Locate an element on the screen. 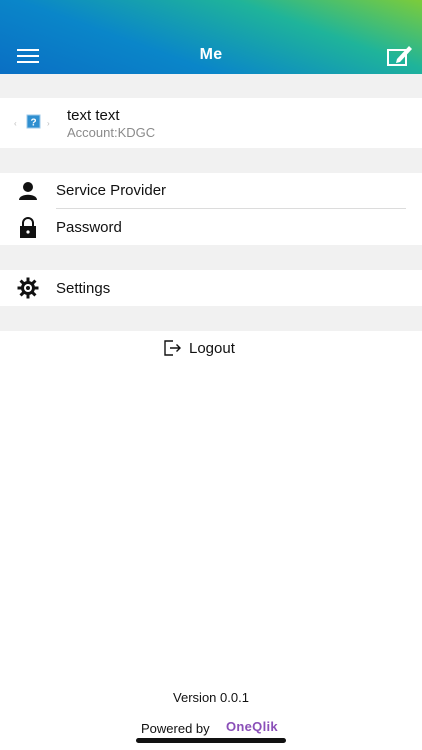  menu-item-settings: Settings is located at coordinates (211, 288).